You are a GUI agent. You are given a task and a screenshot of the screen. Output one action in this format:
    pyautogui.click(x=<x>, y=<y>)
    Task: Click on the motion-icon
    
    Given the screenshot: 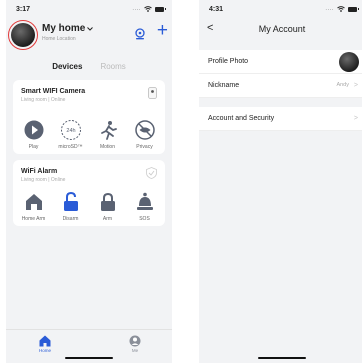 What is the action you would take?
    pyautogui.click(x=108, y=130)
    